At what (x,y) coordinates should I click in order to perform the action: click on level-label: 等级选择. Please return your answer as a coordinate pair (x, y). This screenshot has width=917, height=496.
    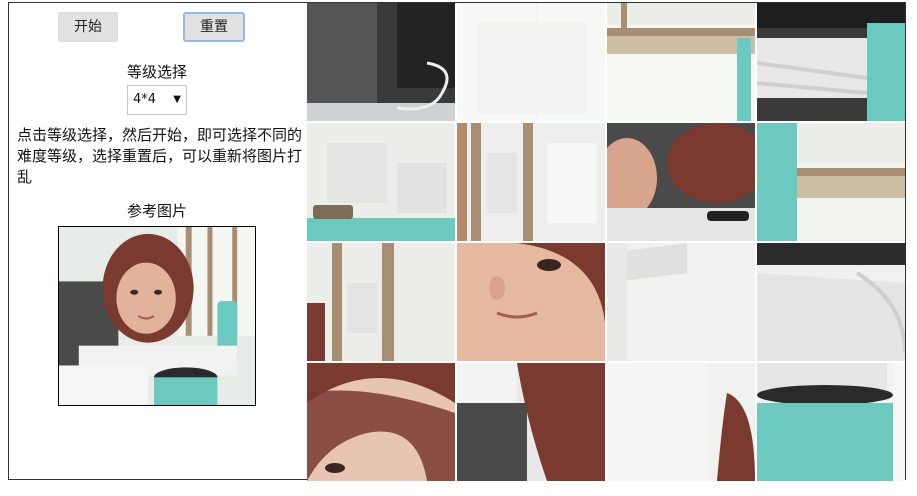
    Looking at the image, I should click on (156, 72).